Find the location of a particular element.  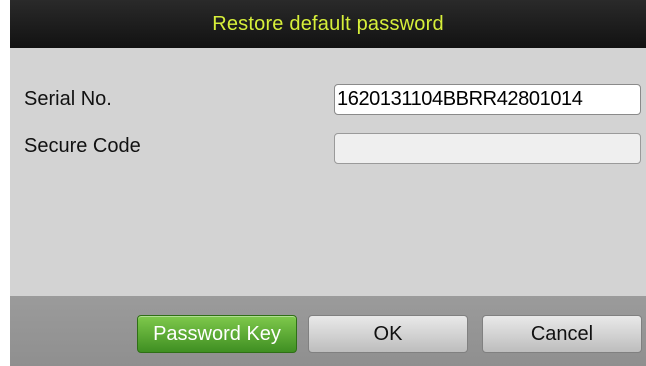

dialog-title: Restore default password is located at coordinates (328, 23).